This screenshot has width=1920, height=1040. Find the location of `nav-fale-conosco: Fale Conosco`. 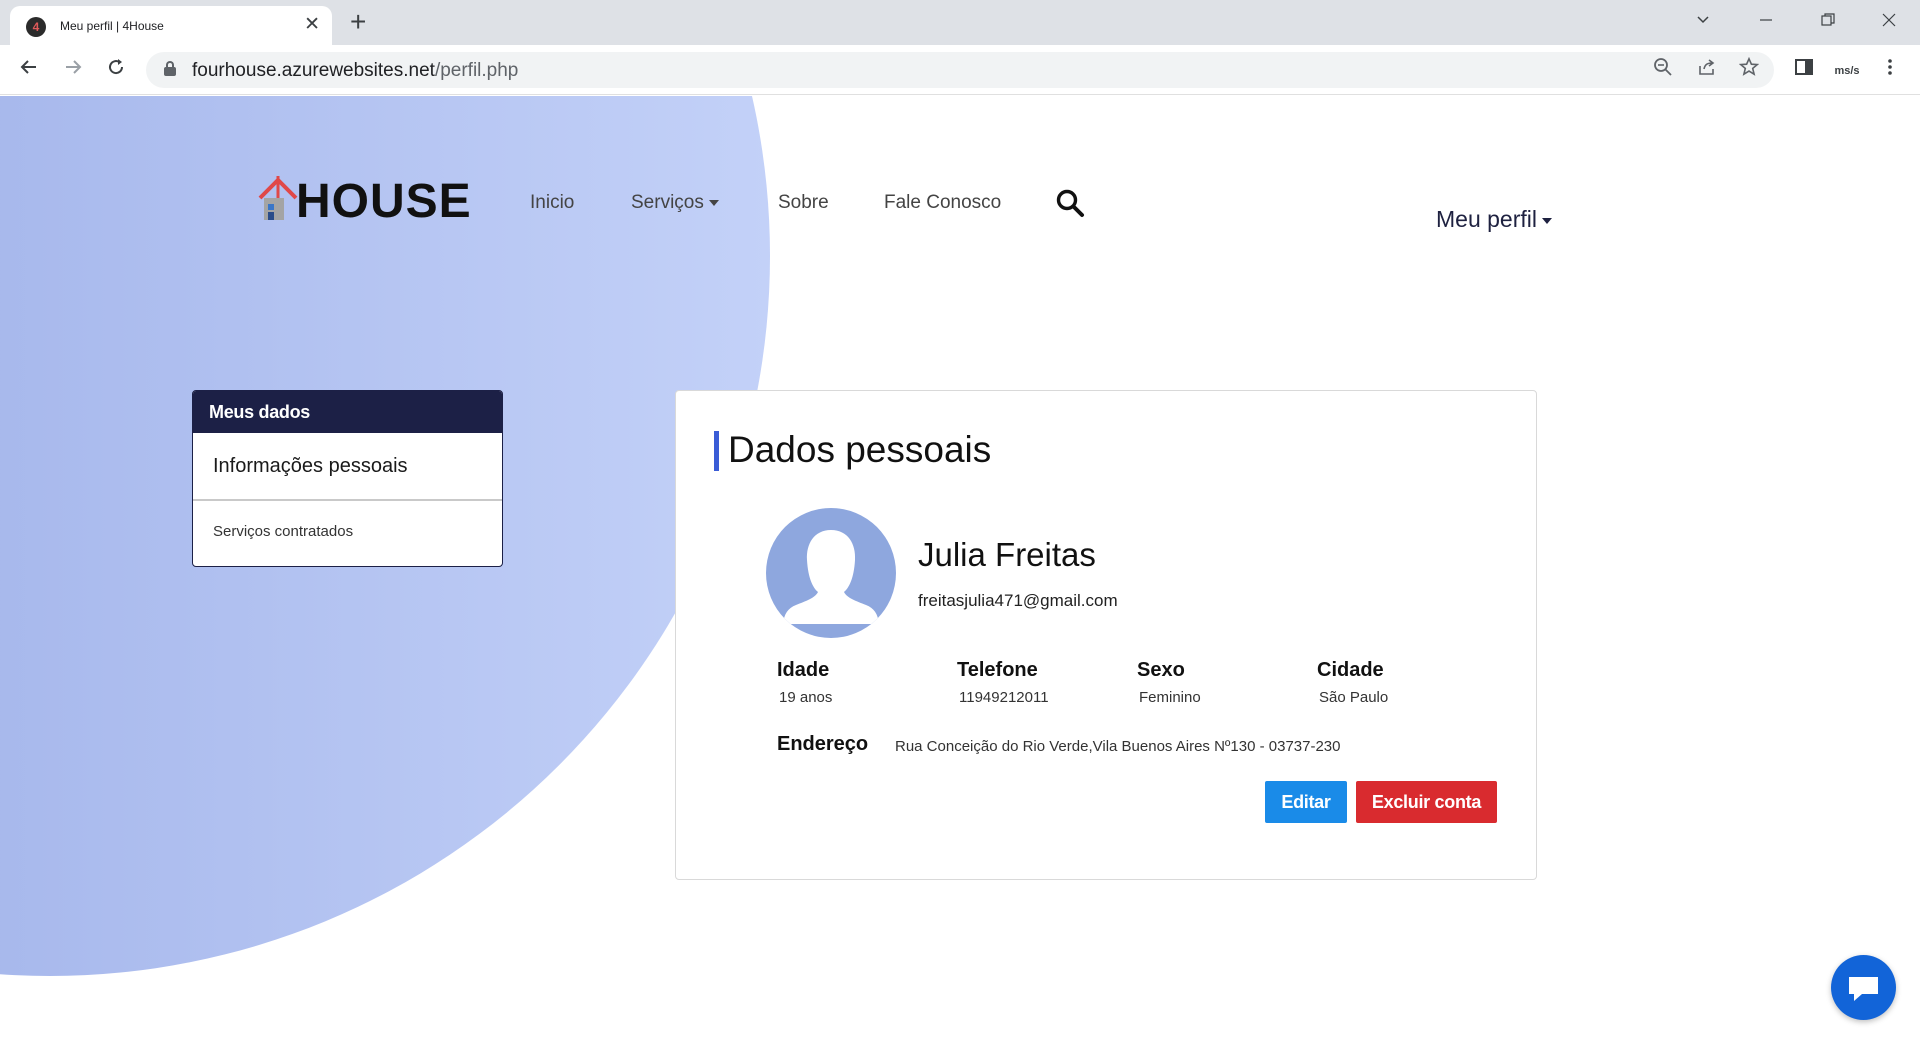

nav-fale-conosco: Fale Conosco is located at coordinates (942, 203).